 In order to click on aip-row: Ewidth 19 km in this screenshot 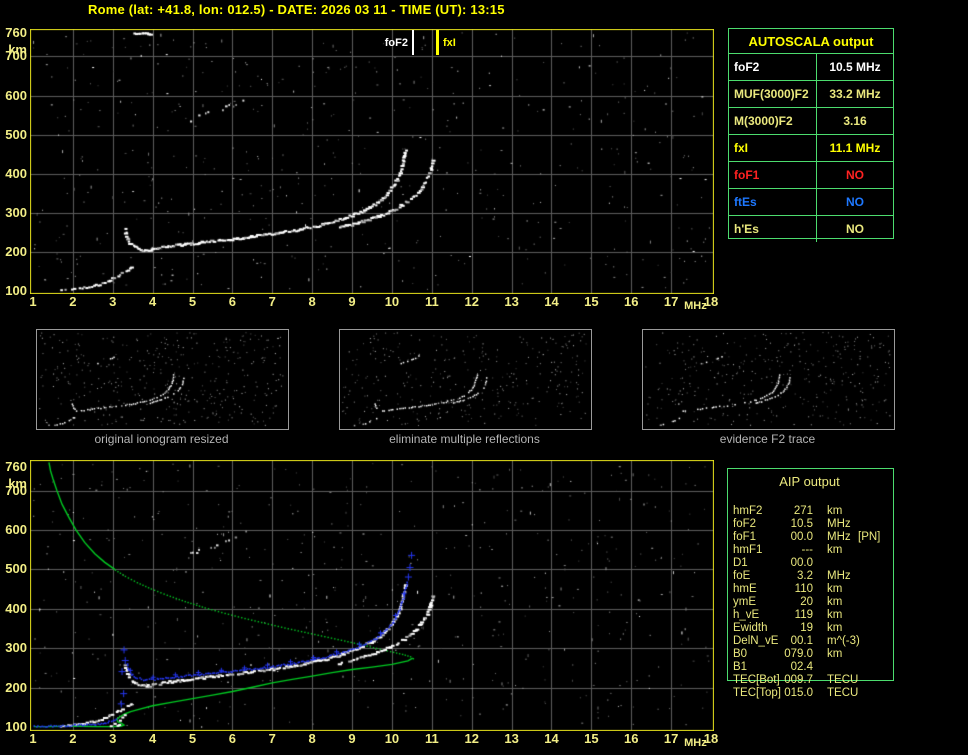, I will do `click(847, 628)`.